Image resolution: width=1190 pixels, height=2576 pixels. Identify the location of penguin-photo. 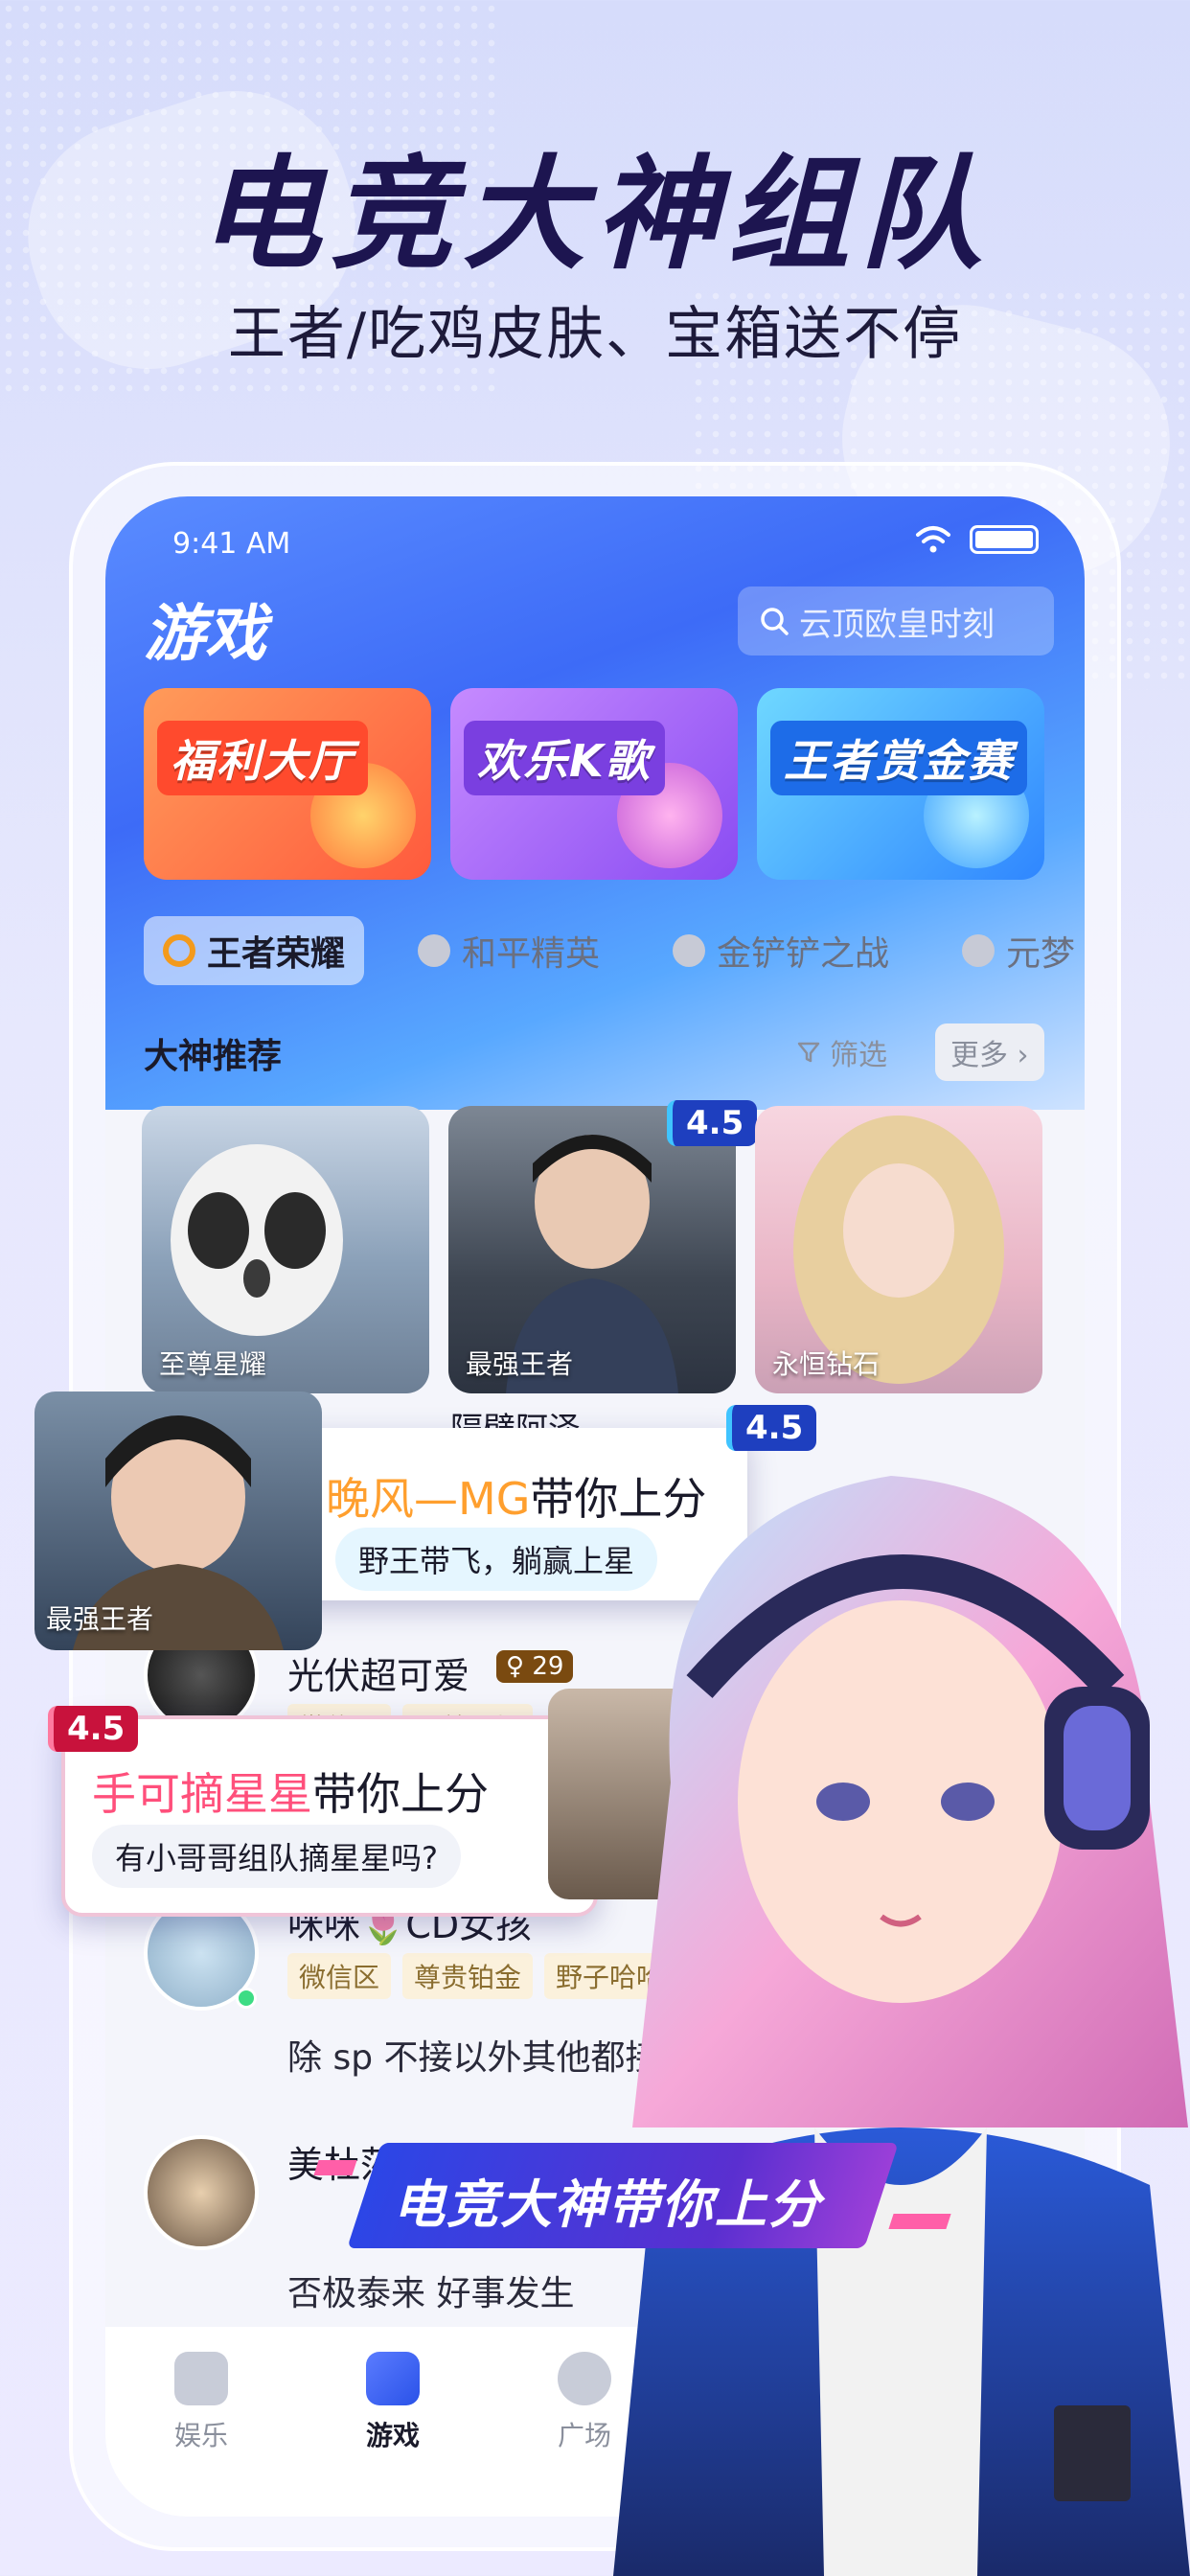
(257, 1240).